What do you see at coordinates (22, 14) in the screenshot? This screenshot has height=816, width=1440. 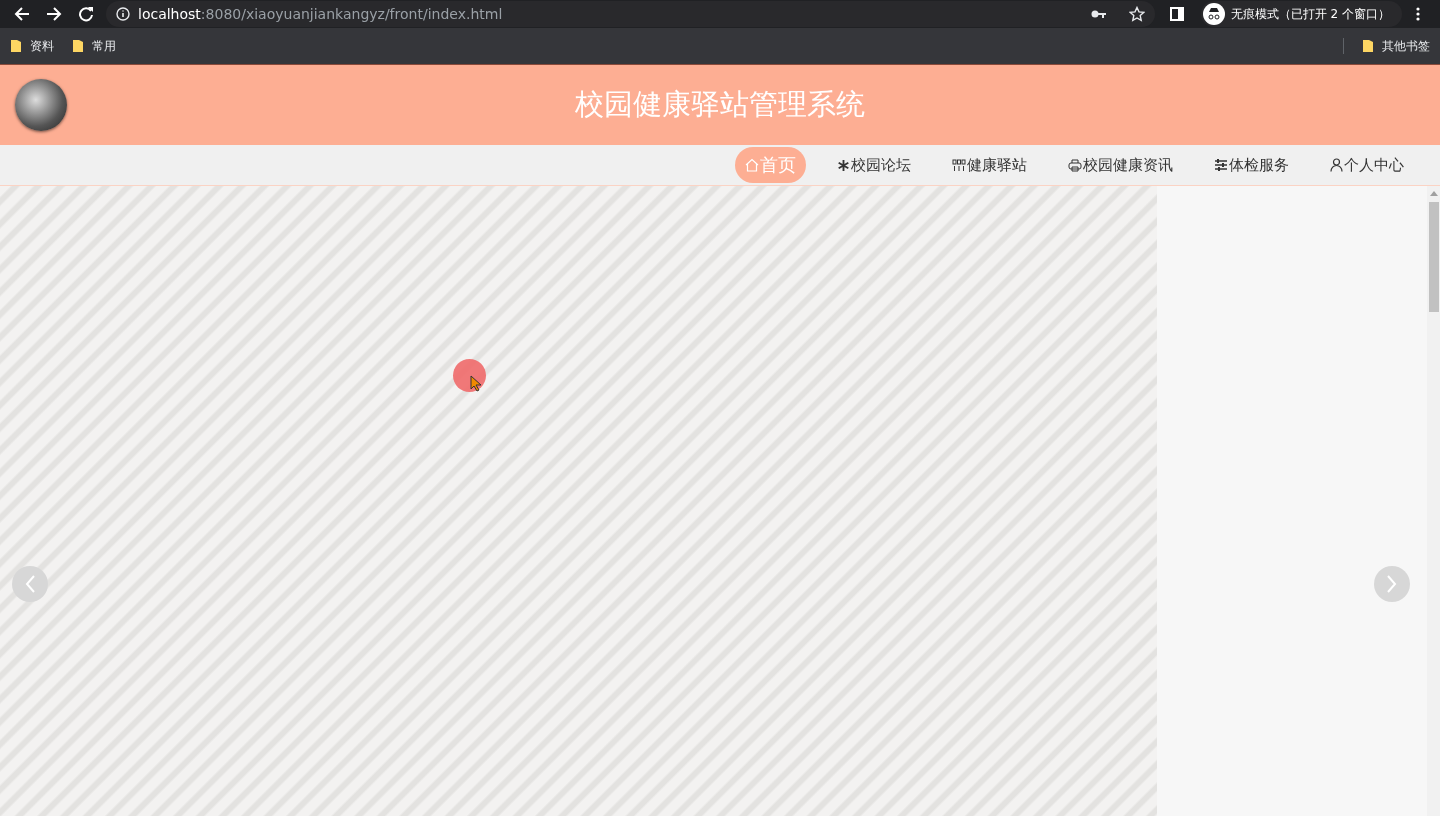 I see `back-icon` at bounding box center [22, 14].